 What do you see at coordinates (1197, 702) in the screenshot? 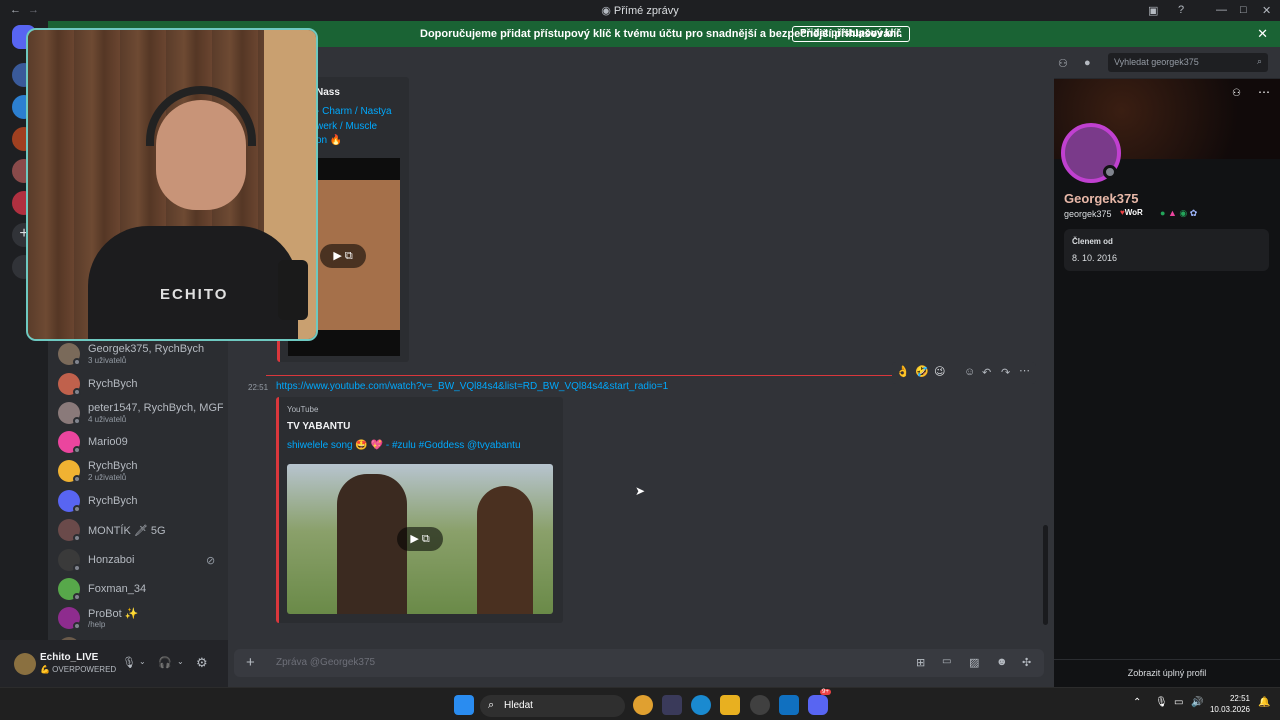
I see `volume-icon: 🔊` at bounding box center [1197, 702].